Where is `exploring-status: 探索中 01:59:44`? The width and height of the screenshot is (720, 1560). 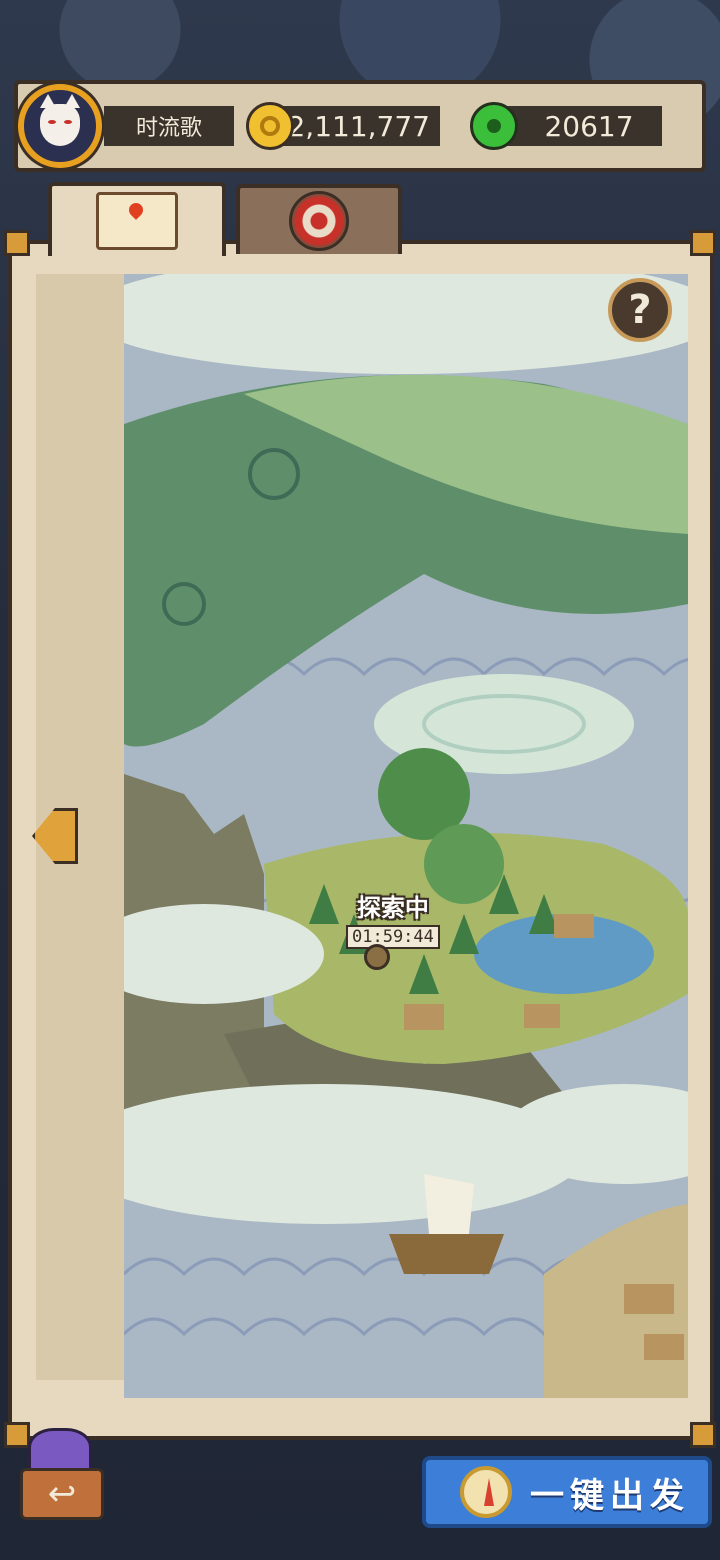 exploring-status: 探索中 01:59:44 is located at coordinates (393, 918).